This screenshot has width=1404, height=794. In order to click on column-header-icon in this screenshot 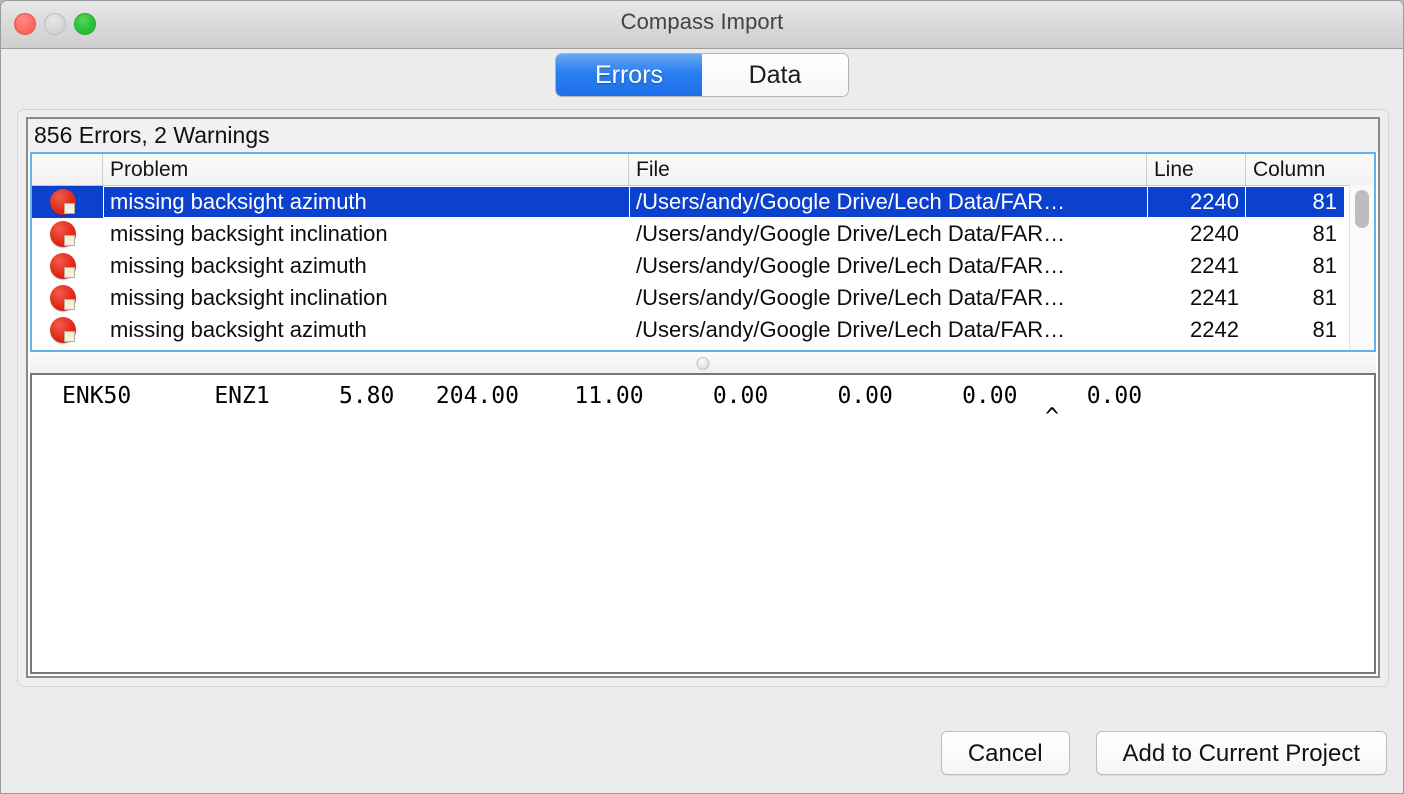, I will do `click(67, 169)`.